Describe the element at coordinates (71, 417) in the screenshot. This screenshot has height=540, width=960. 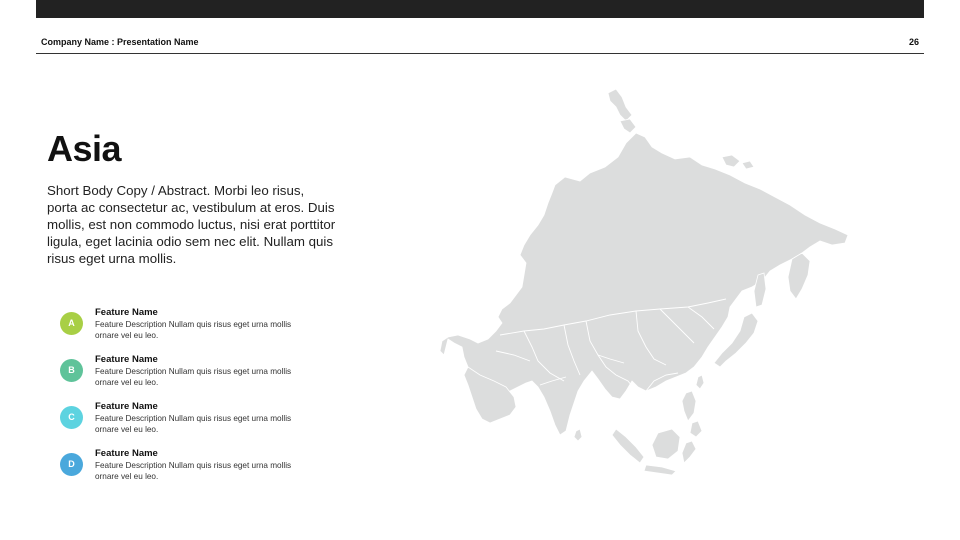
I see `feature-badge-c: C` at that location.